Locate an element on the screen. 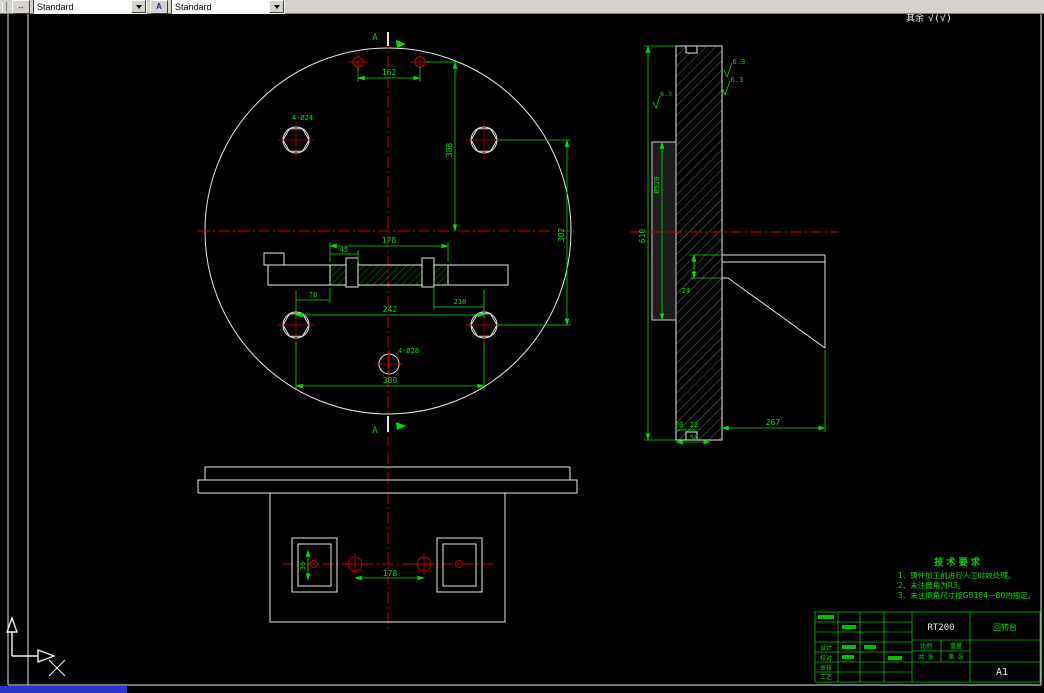  table-disc is located at coordinates (664, 231).